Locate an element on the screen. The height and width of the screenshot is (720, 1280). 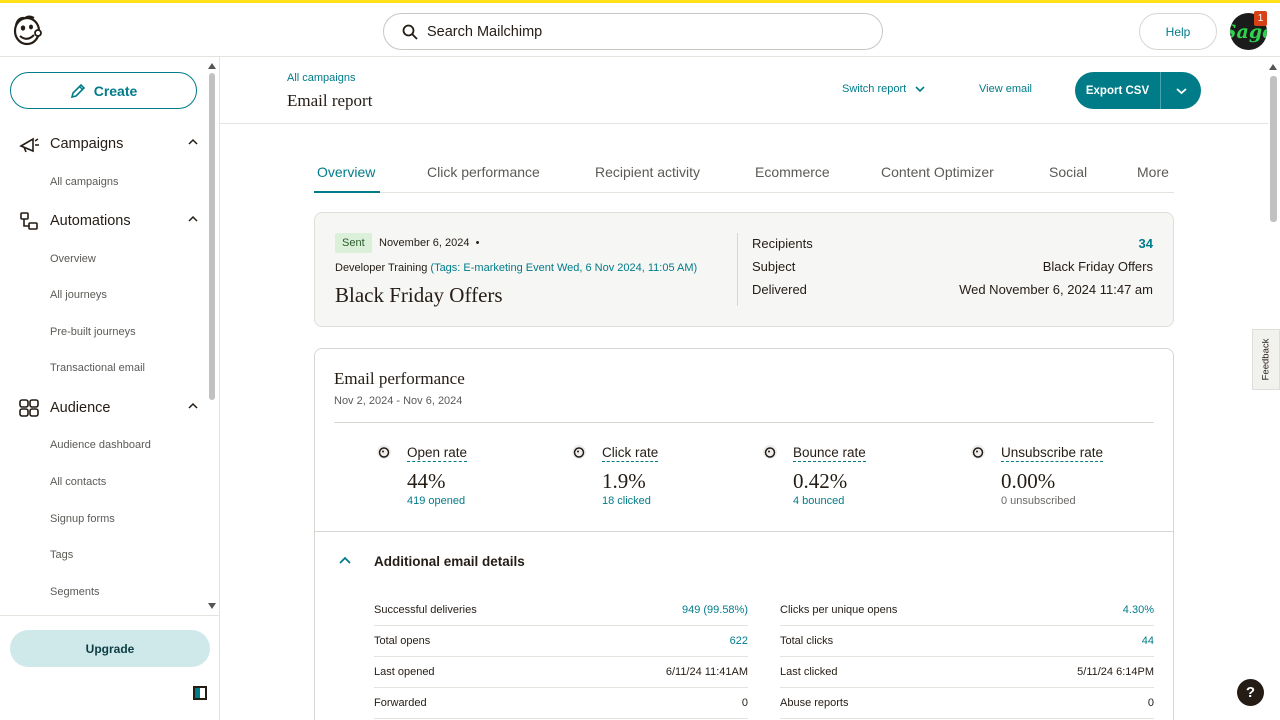
detail-value: 949 (99.58%) is located at coordinates (715, 610).